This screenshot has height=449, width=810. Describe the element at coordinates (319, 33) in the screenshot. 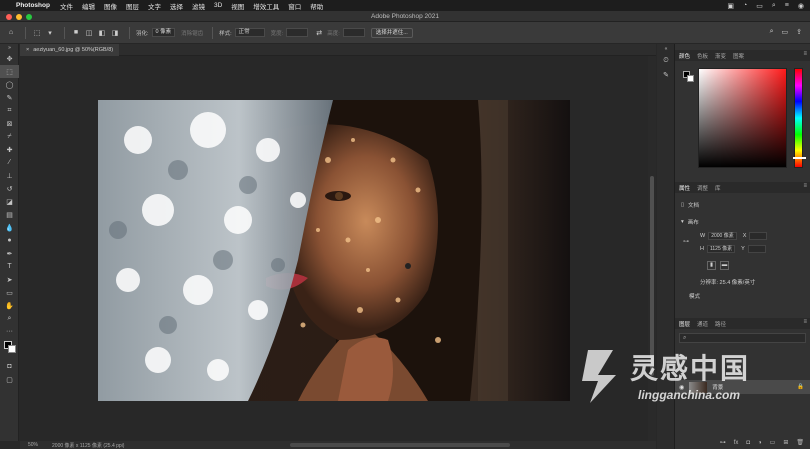

I see `swap-icon: ⇄` at that location.